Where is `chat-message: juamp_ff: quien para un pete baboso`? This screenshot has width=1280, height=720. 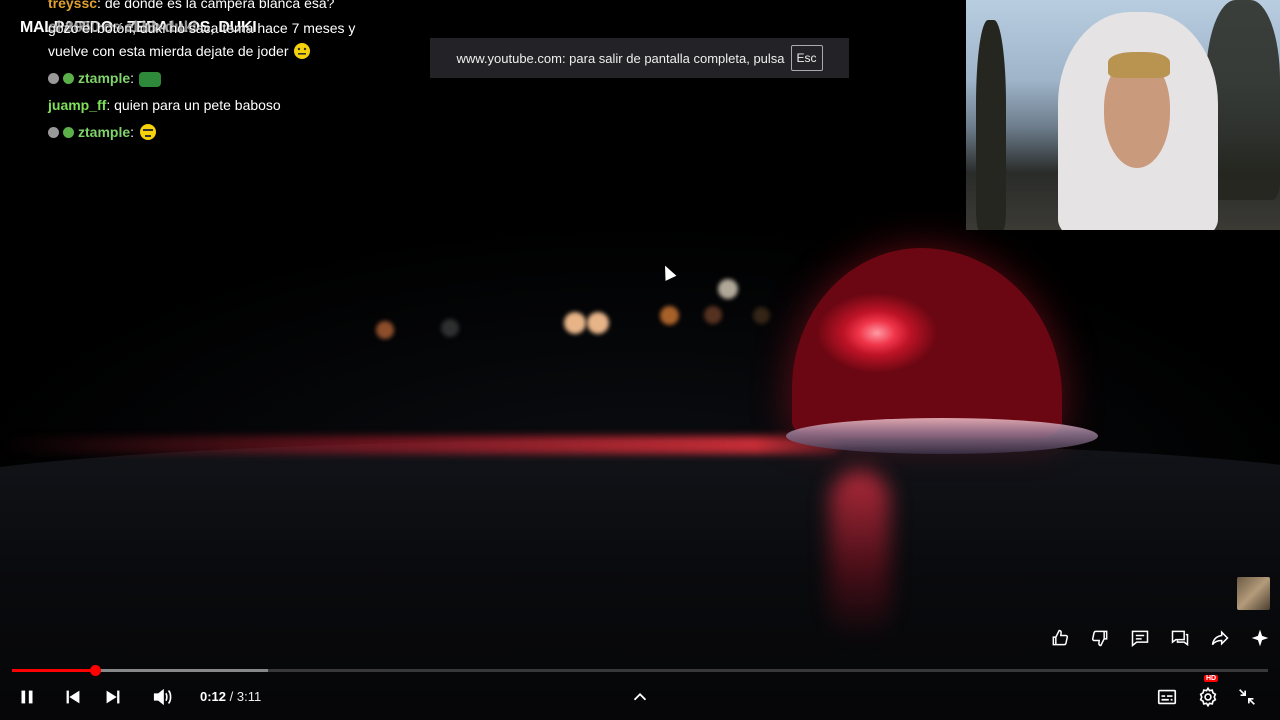
chat-message: juamp_ff: quien para un pete baboso is located at coordinates (203, 105).